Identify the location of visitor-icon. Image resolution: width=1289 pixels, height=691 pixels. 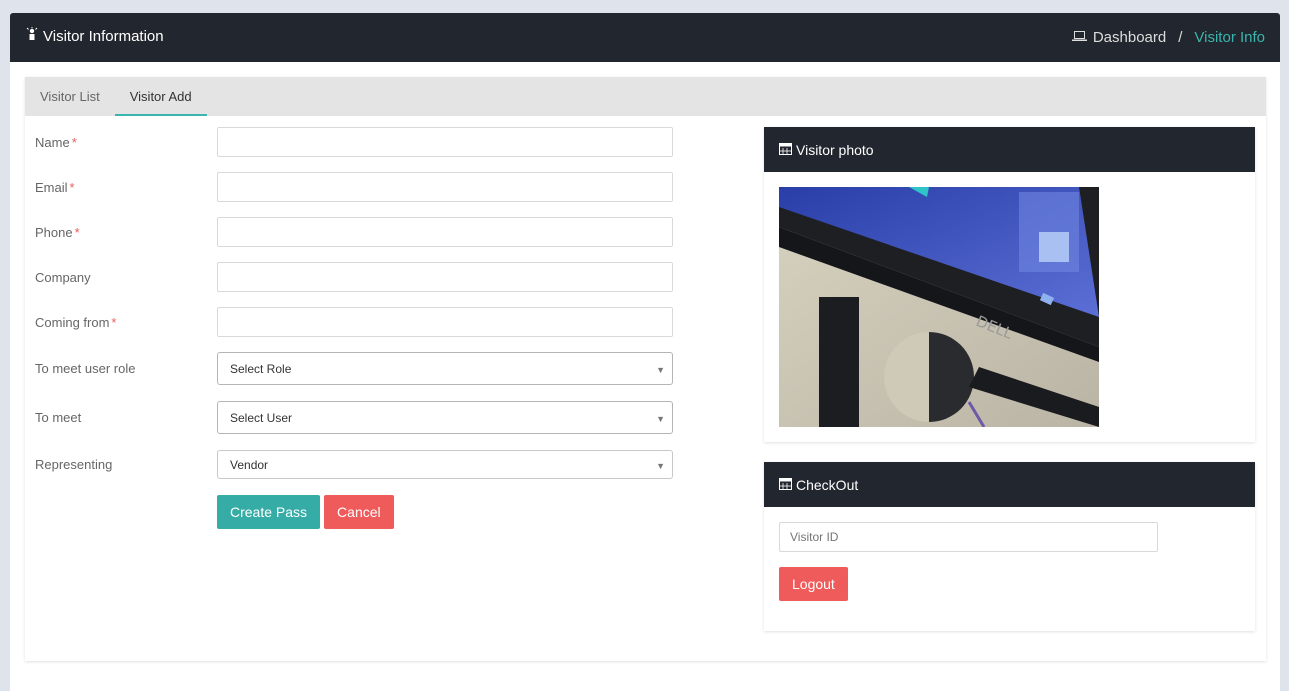
(32, 36).